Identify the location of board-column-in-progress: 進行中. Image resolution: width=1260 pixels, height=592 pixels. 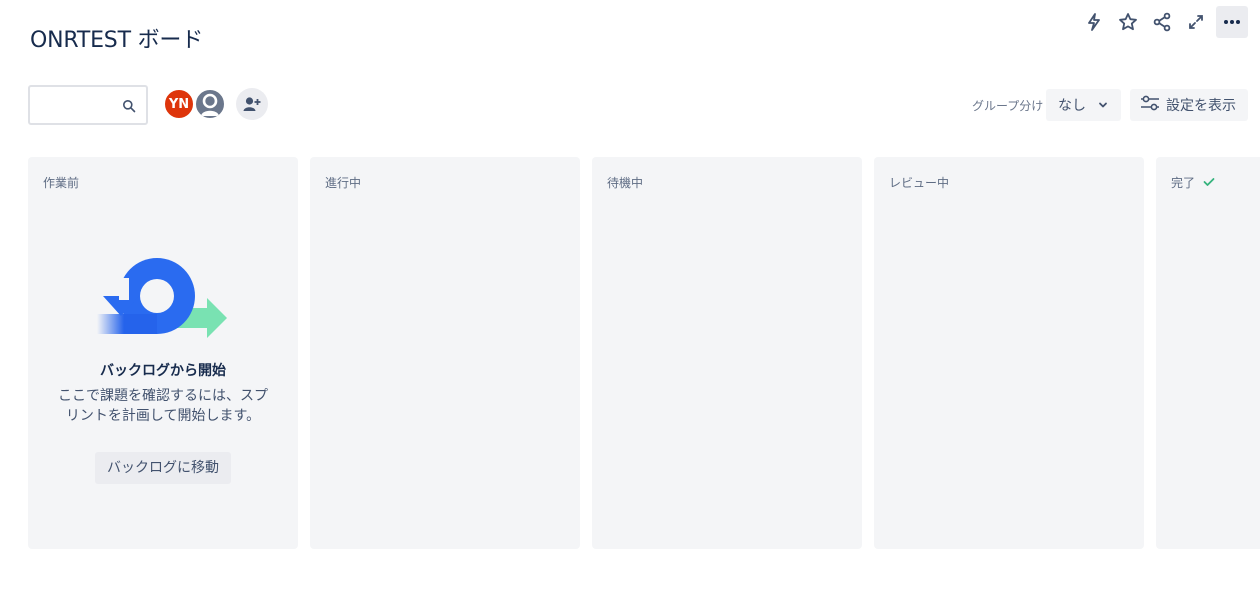
(445, 353).